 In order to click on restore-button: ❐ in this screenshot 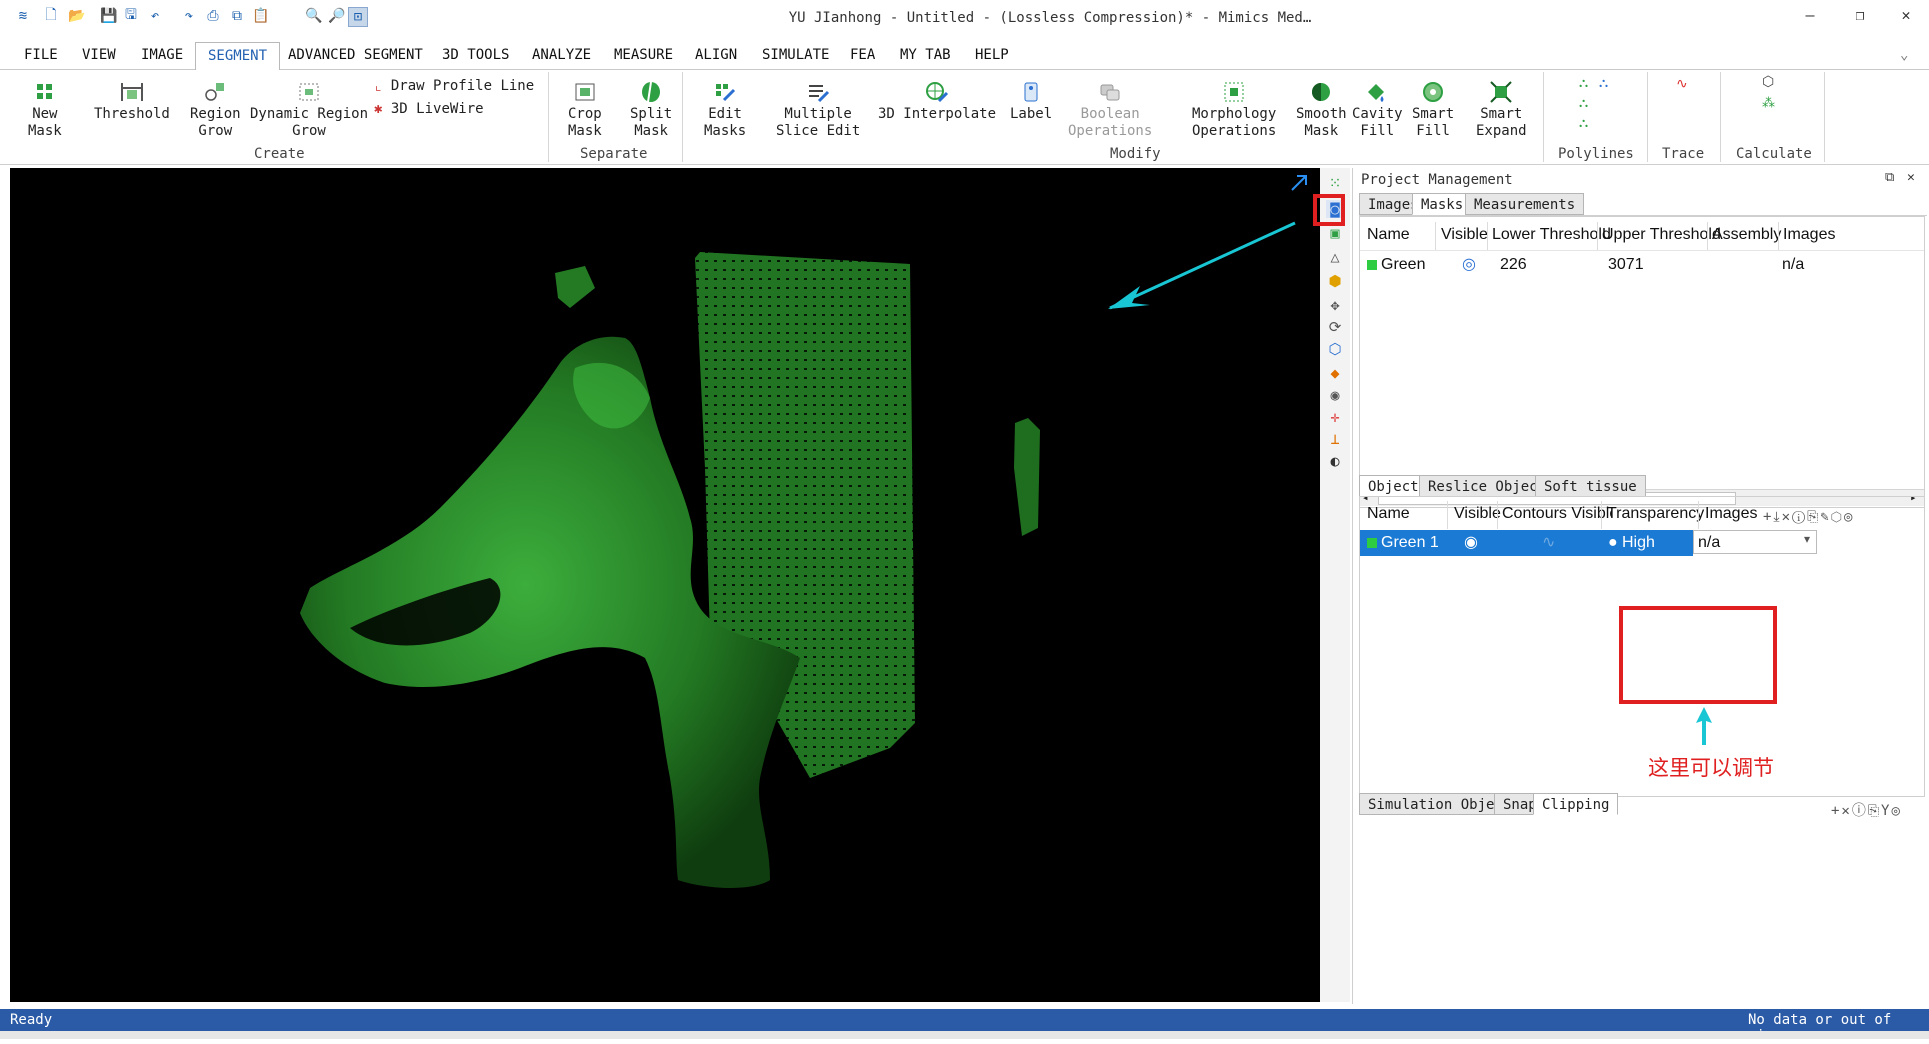, I will do `click(1860, 17)`.